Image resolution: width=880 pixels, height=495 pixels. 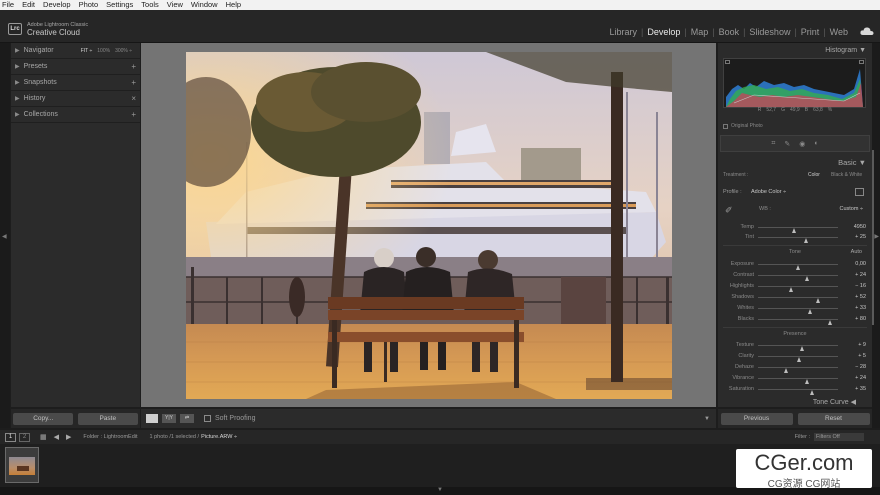 I want to click on histogram-header: Histogram ▼, so click(x=795, y=50).